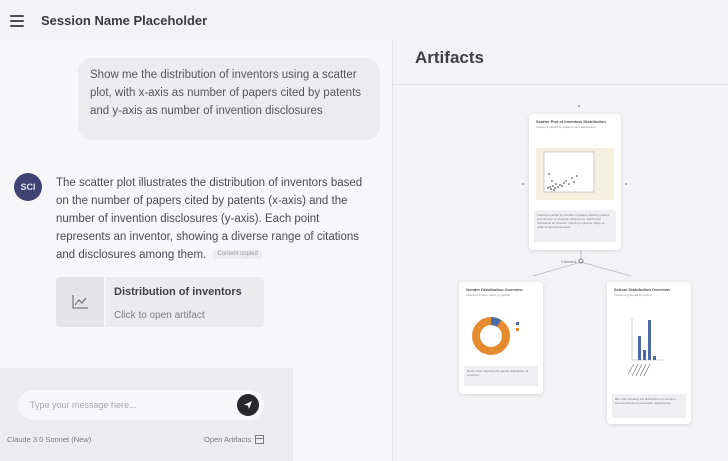 The image size is (728, 461). Describe the element at coordinates (80, 302) in the screenshot. I see `chart-icon` at that location.